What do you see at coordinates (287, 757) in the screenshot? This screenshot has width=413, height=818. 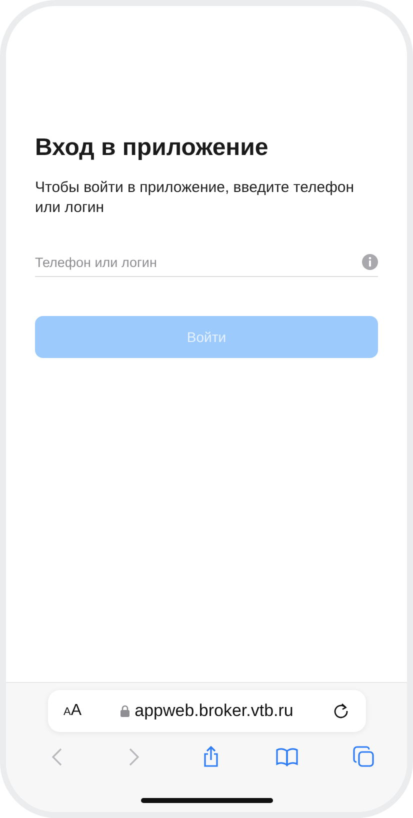 I see `book-icon` at bounding box center [287, 757].